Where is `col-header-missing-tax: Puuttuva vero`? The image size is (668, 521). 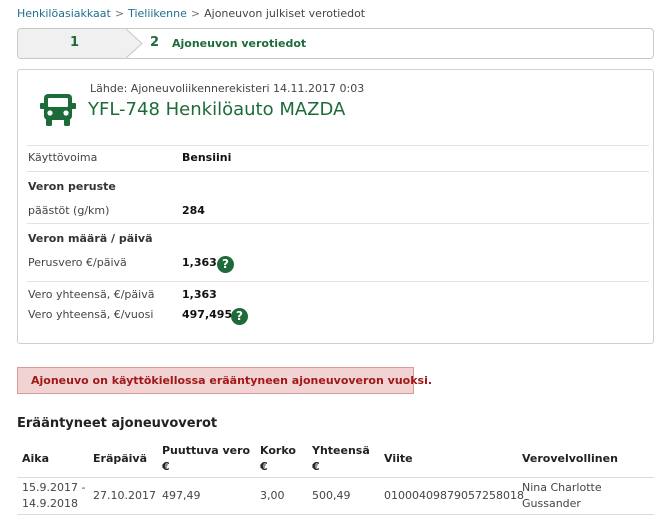 col-header-missing-tax: Puuttuva vero is located at coordinates (206, 450).